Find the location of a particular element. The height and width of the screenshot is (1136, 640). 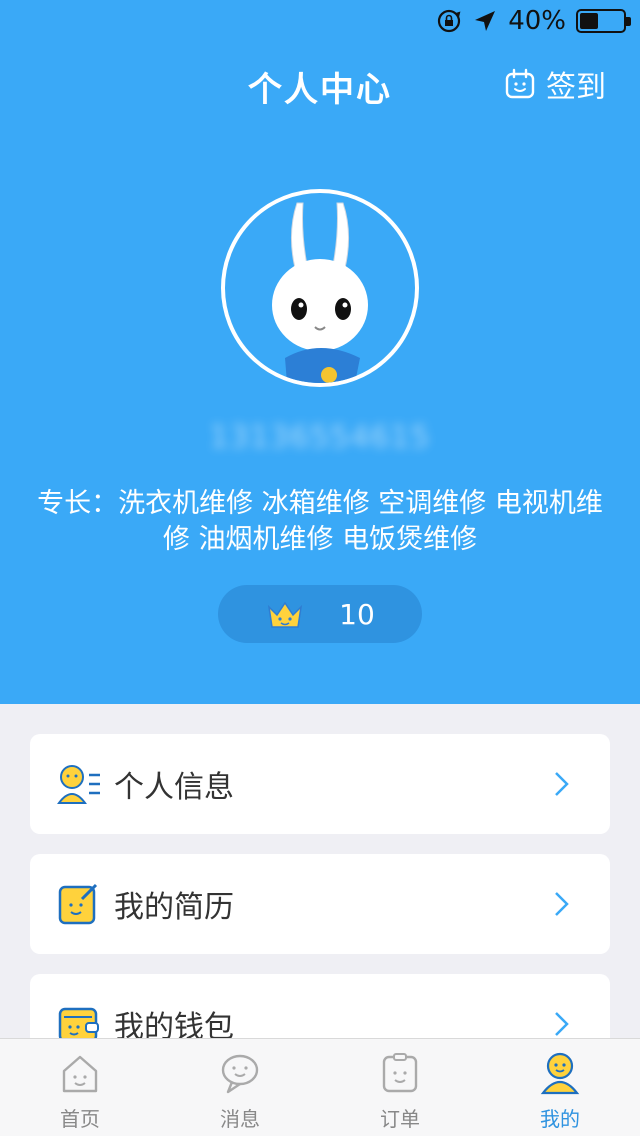

tab-bar: 首页 消息 订单 我的 is located at coordinates (320, 1087).